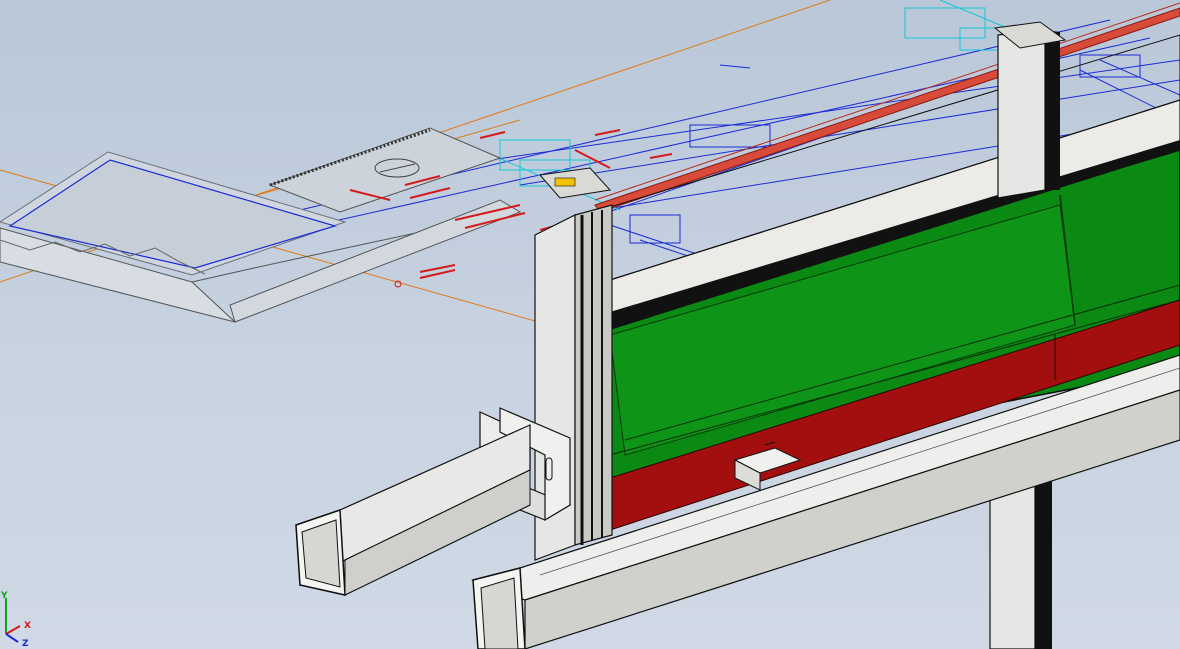 The width and height of the screenshot is (1180, 649). What do you see at coordinates (261, 225) in the screenshot?
I see `roof-slab-section` at bounding box center [261, 225].